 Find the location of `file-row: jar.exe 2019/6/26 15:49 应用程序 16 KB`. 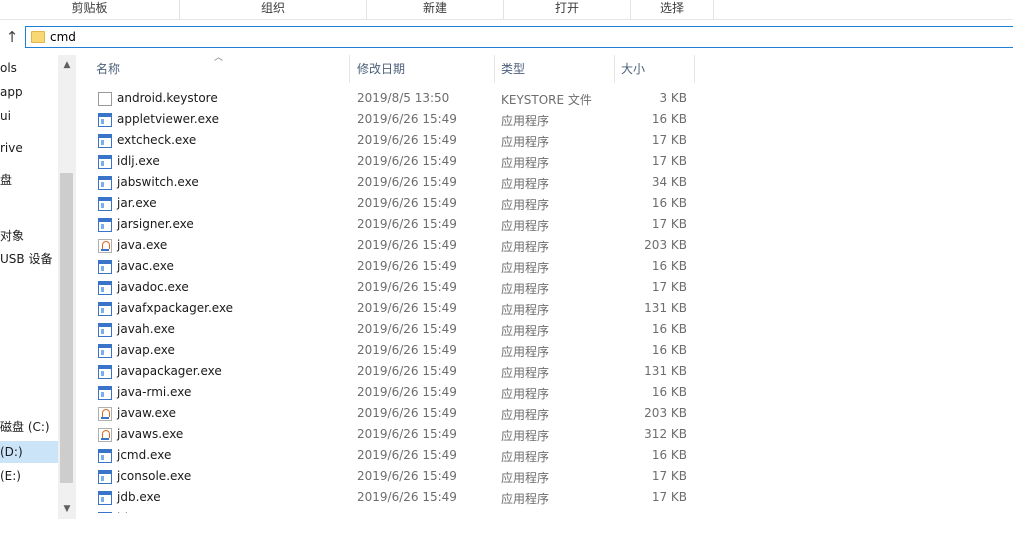

file-row: jar.exe 2019/6/26 15:49 应用程序 16 KB is located at coordinates (400, 204).